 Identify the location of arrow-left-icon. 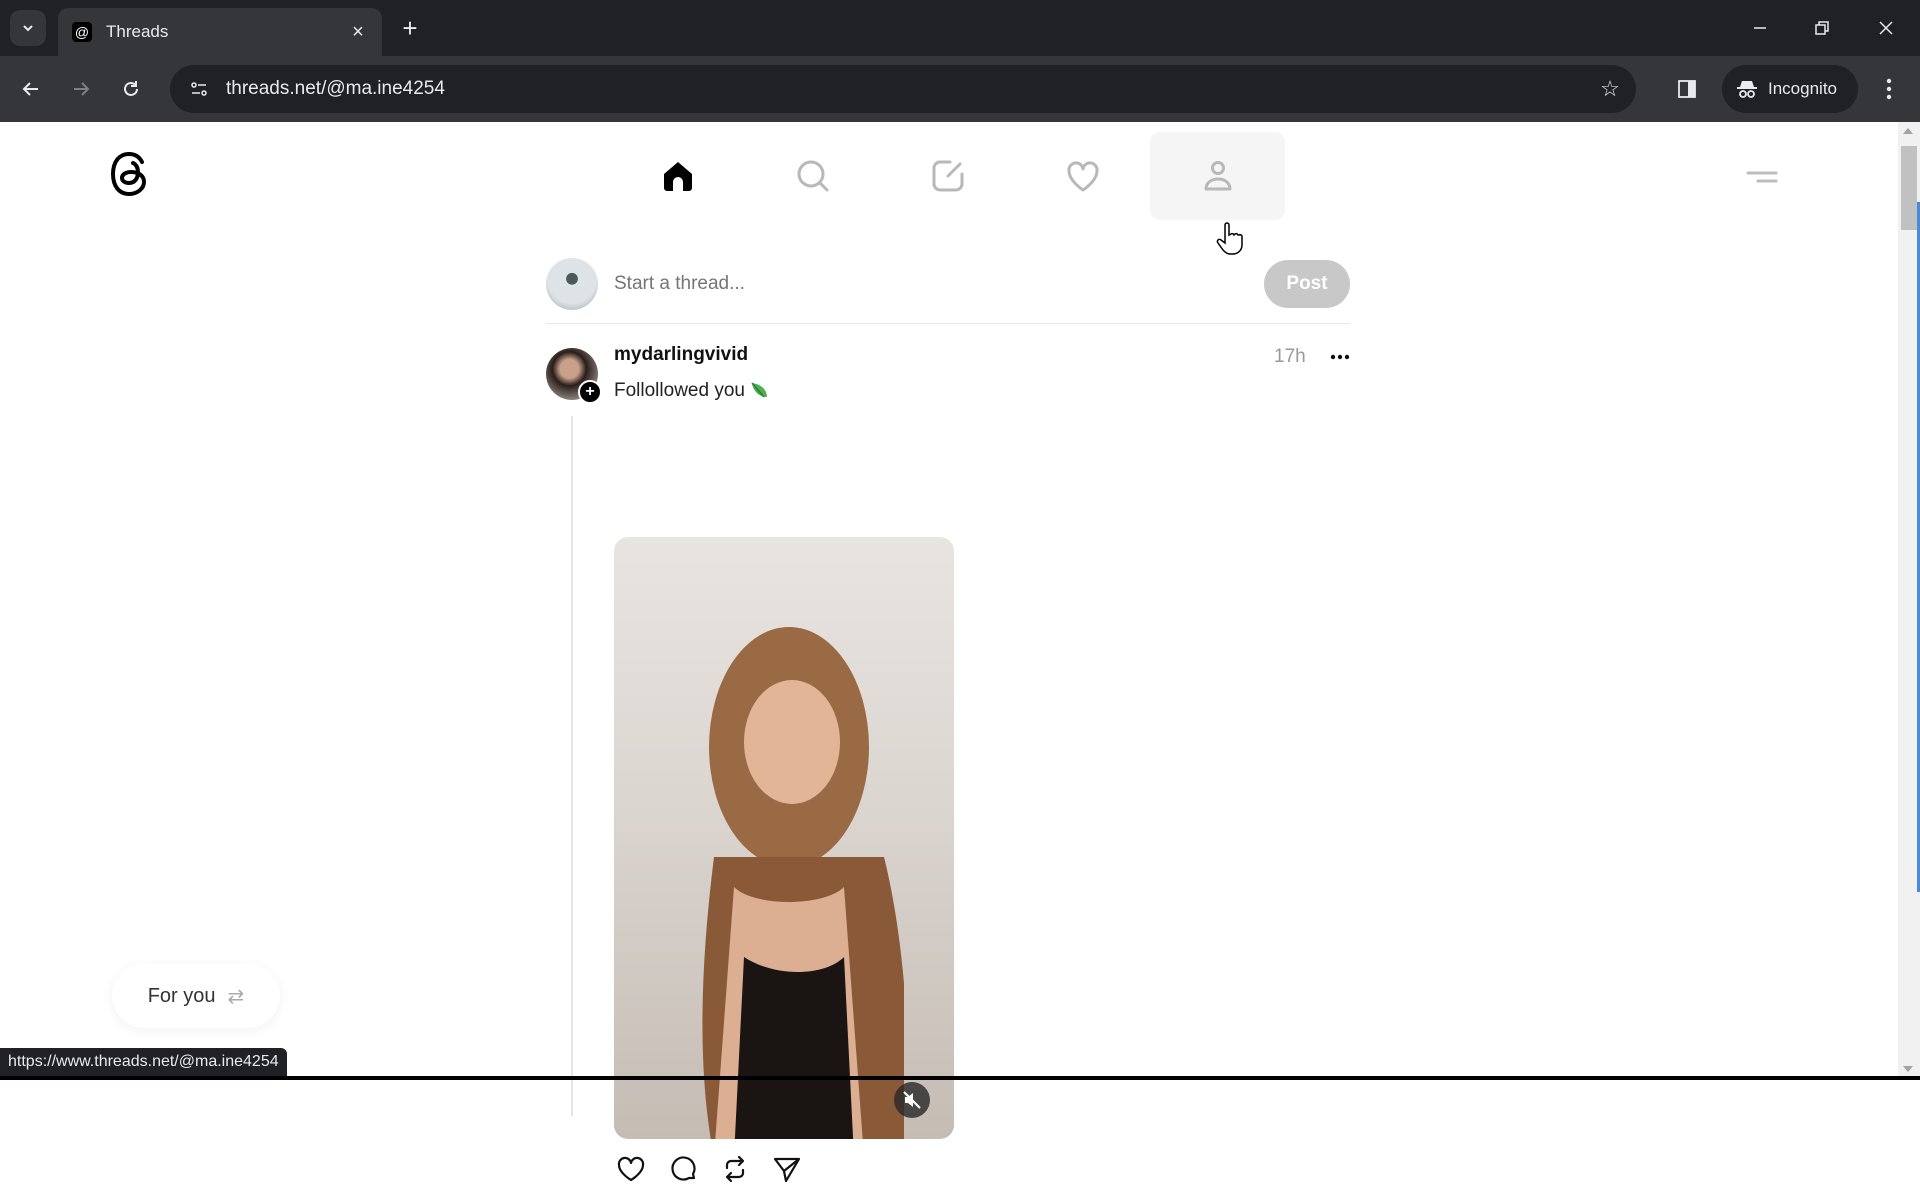
(30, 89).